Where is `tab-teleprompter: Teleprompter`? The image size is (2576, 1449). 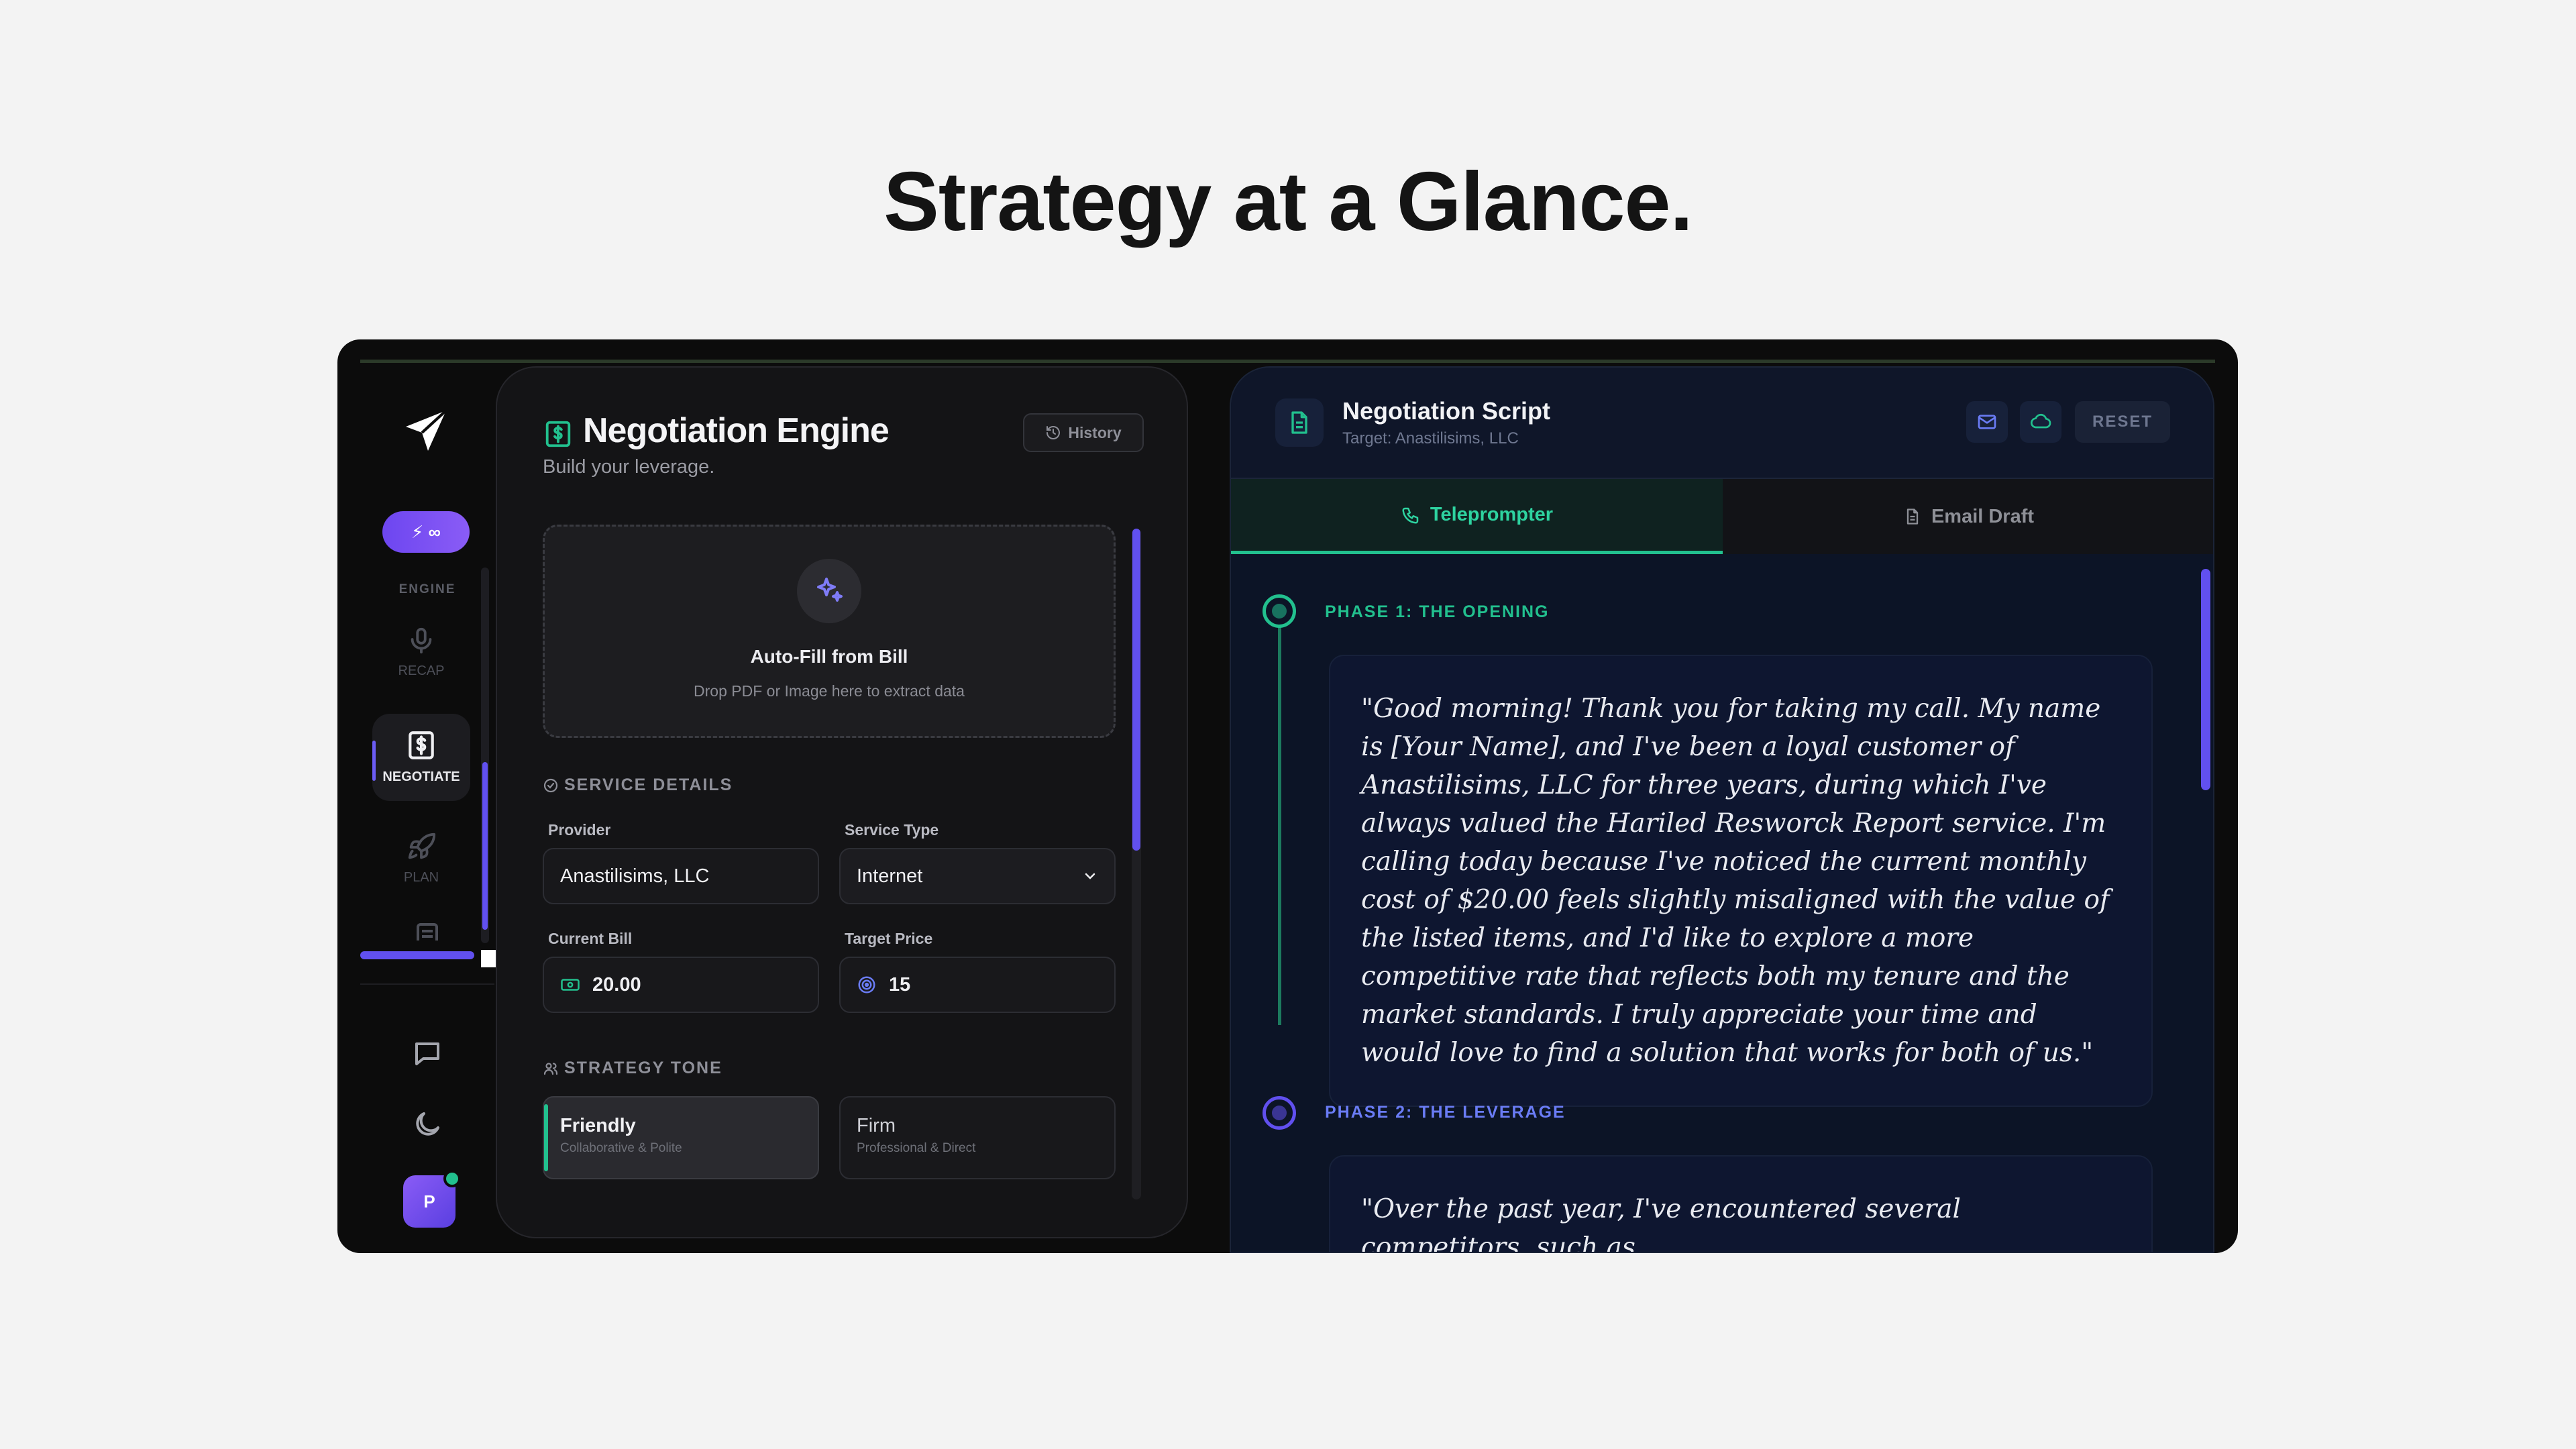 tab-teleprompter: Teleprompter is located at coordinates (1477, 516).